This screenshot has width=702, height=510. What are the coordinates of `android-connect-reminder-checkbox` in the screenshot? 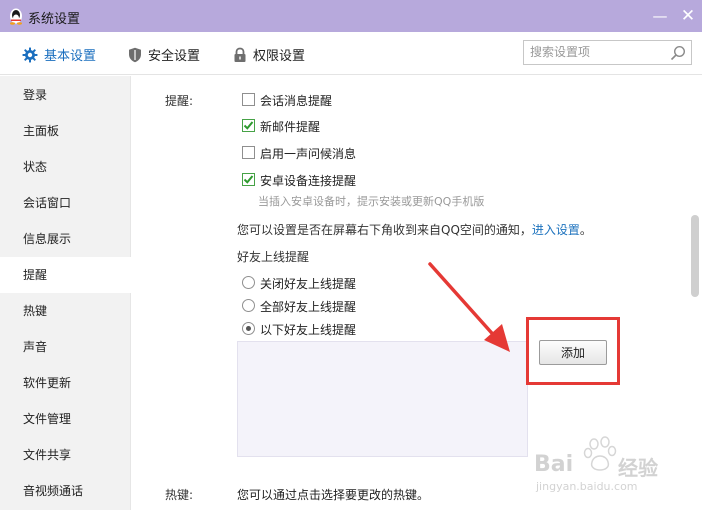 It's located at (248, 179).